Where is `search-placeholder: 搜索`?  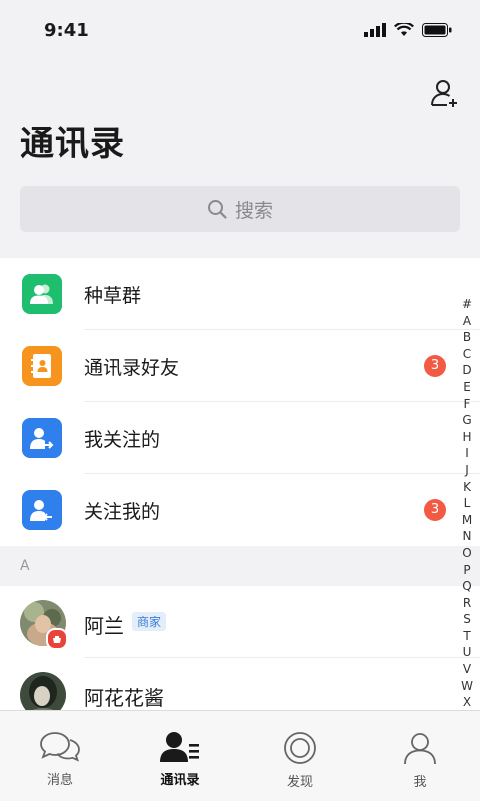
search-placeholder: 搜索 is located at coordinates (253, 210).